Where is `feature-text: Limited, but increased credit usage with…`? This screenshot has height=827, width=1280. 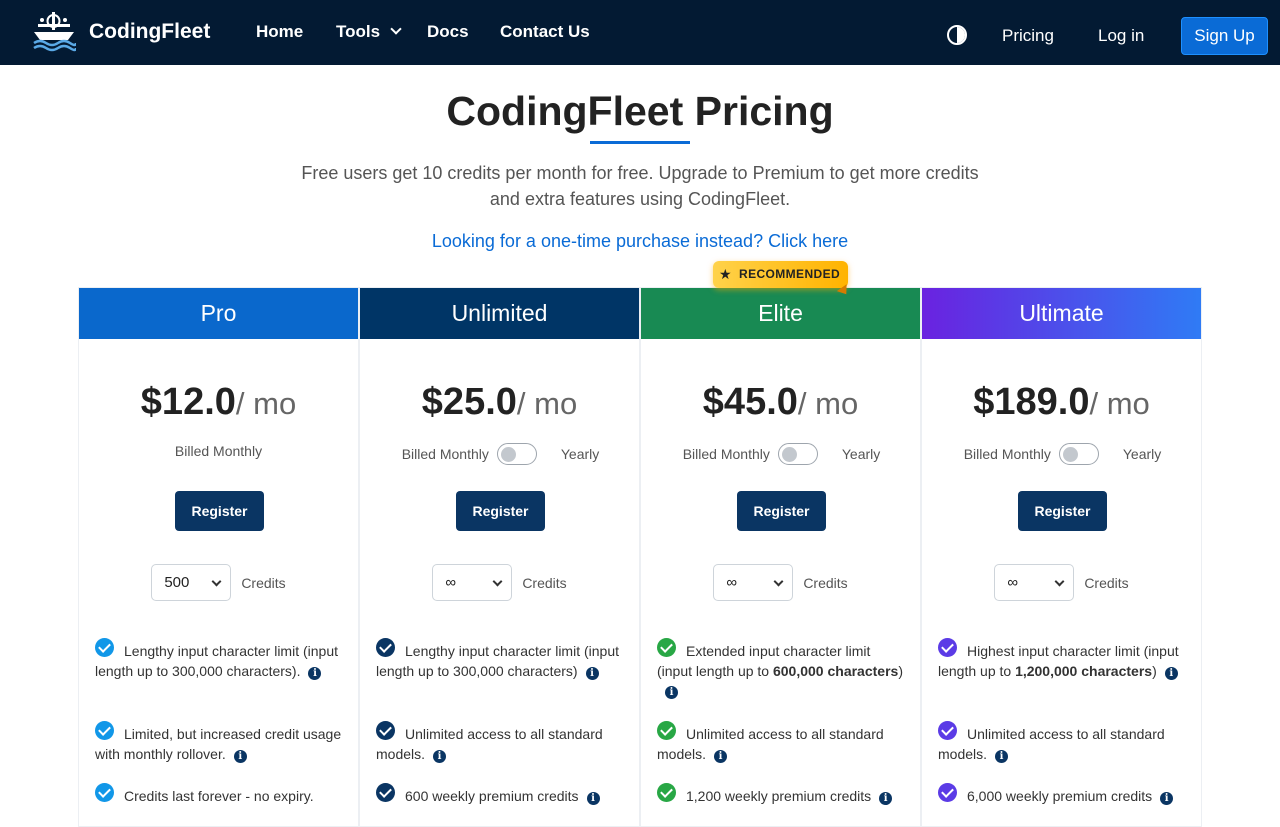
feature-text: Limited, but increased credit usage with… is located at coordinates (218, 744).